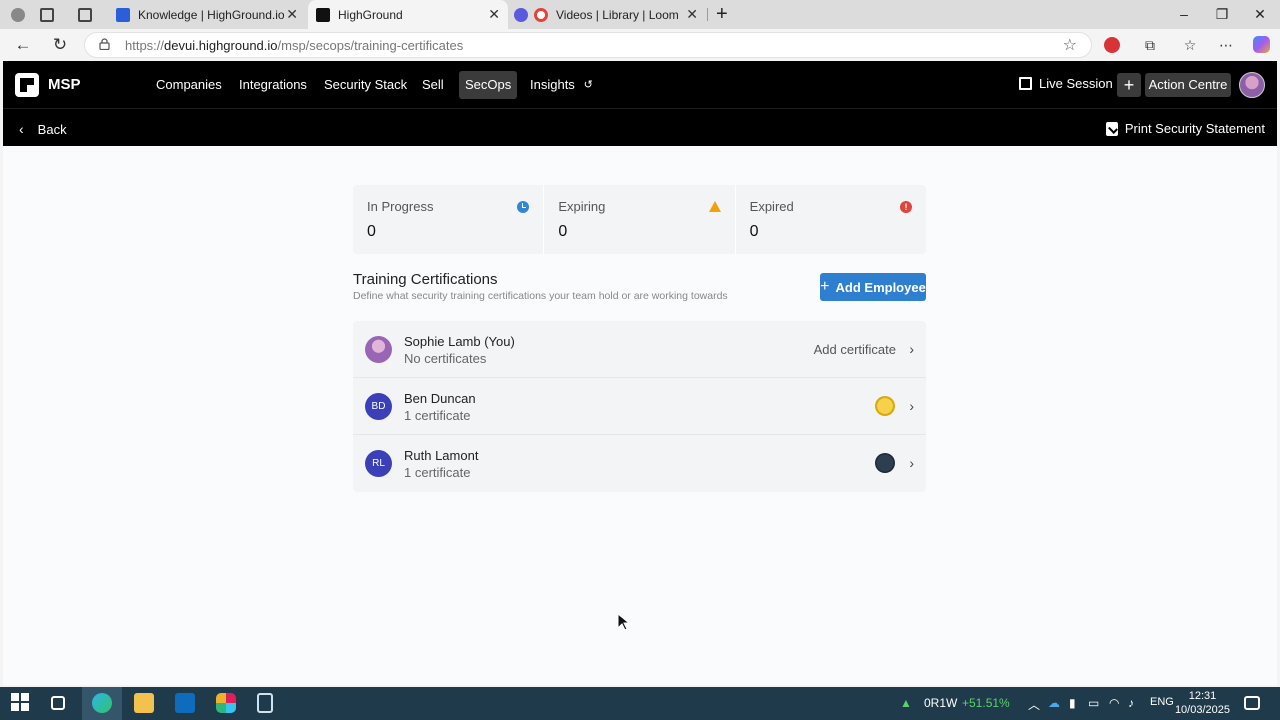 Image resolution: width=1280 pixels, height=720 pixels. I want to click on stock-trend-icon: ▲, so click(906, 703).